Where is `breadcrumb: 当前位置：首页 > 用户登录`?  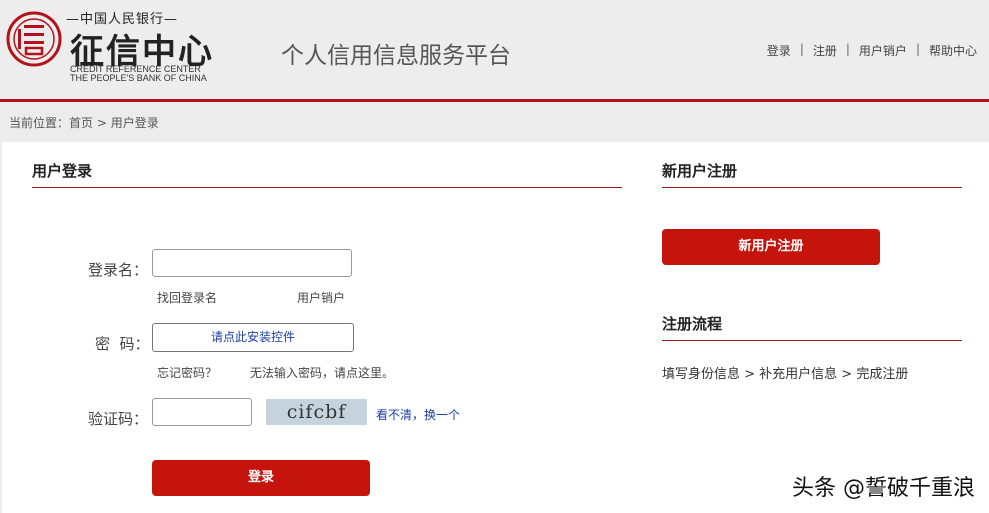
breadcrumb: 当前位置：首页 > 用户登录 is located at coordinates (84, 122).